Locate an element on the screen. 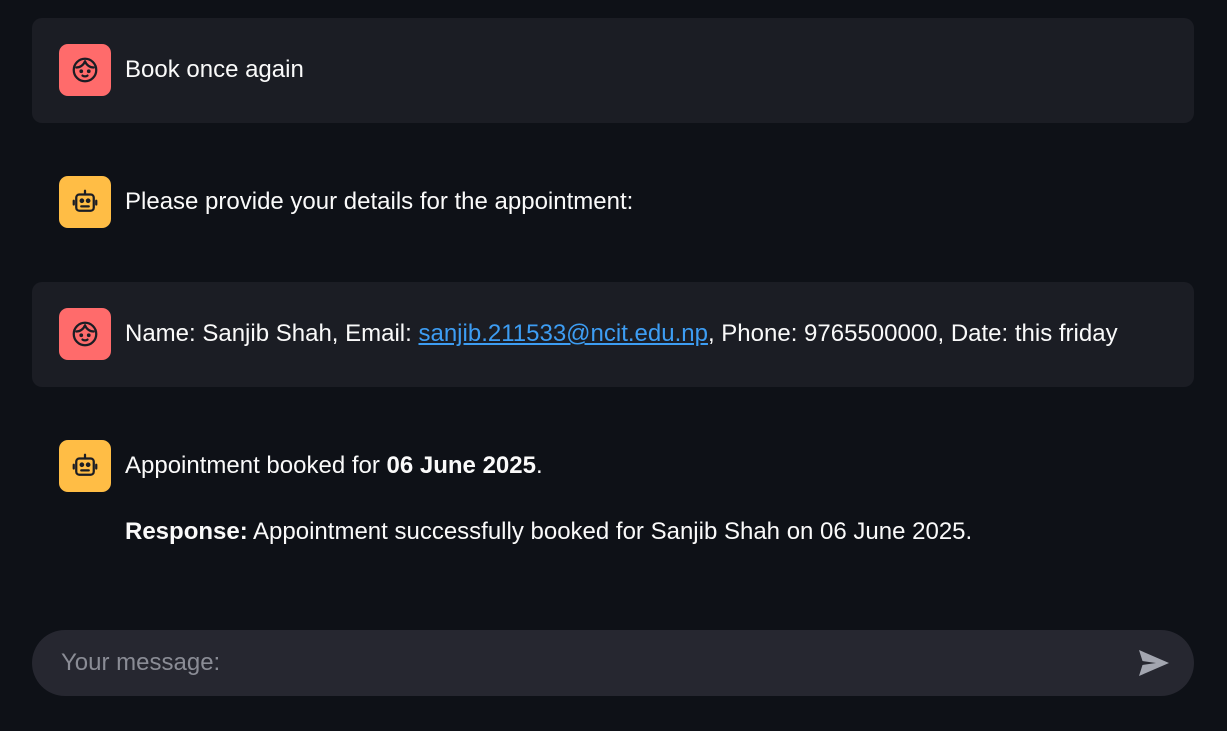 The height and width of the screenshot is (731, 1227). confirmation-suffix: . is located at coordinates (539, 465).